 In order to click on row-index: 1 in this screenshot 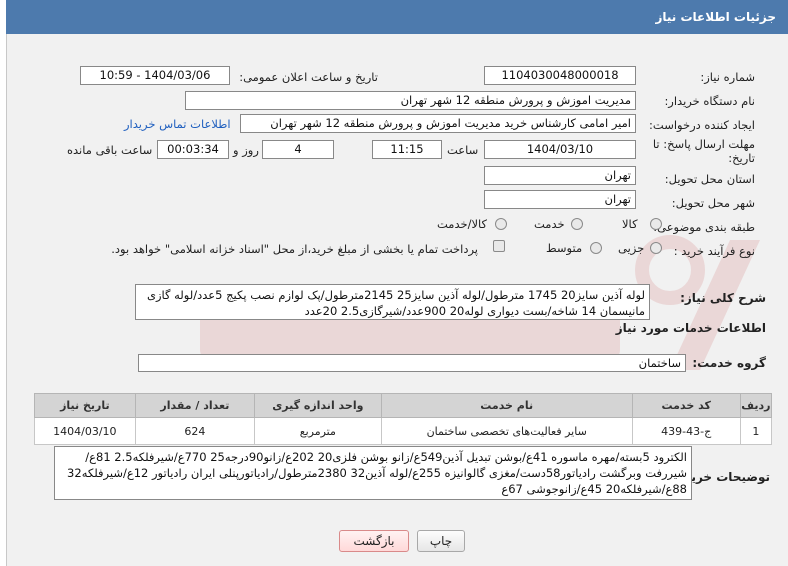, I will do `click(756, 431)`.